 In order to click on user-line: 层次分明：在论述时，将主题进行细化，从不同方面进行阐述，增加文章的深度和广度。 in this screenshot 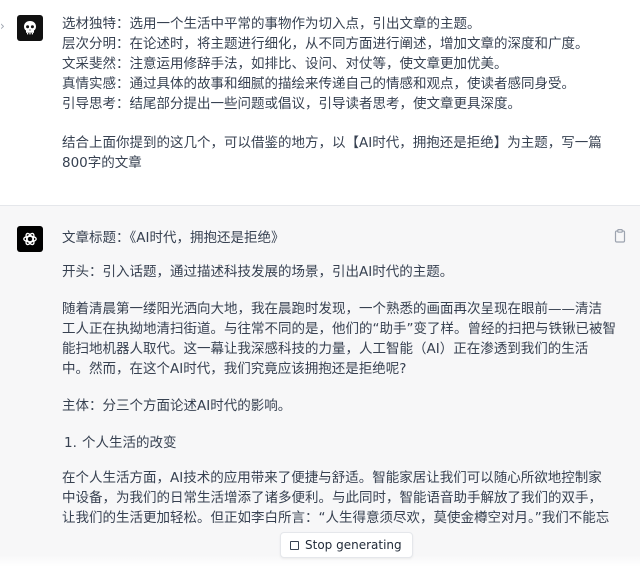, I will do `click(325, 44)`.